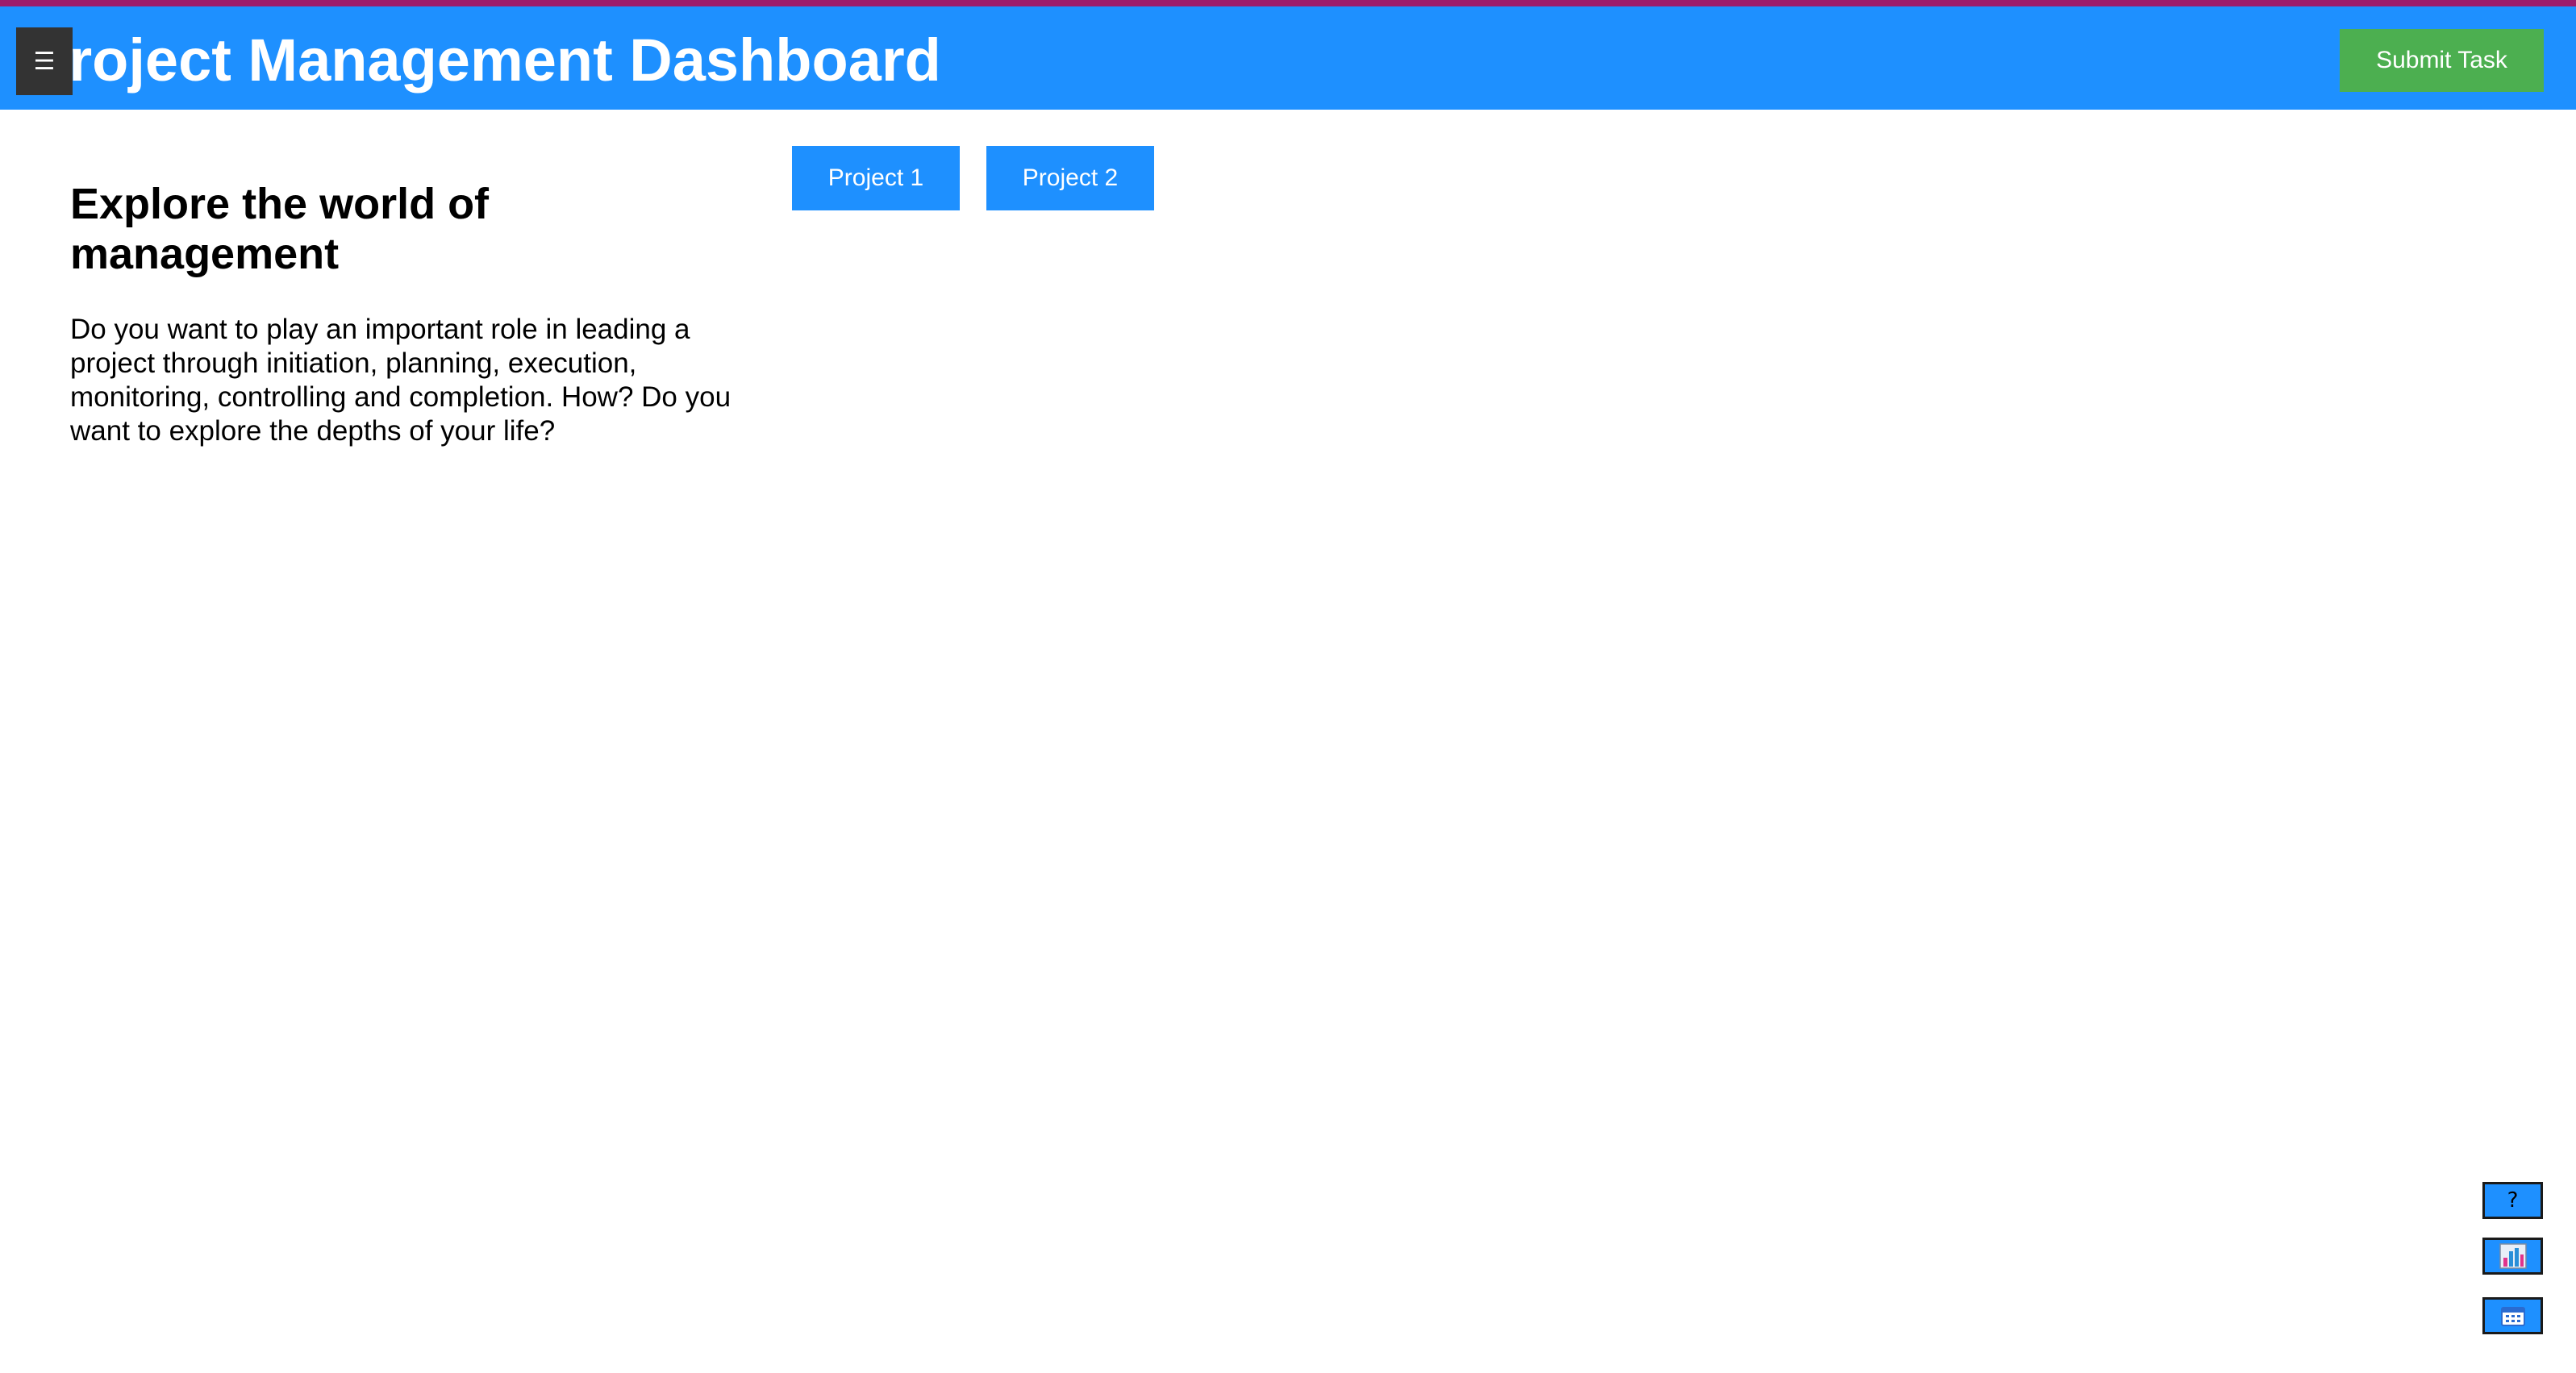 This screenshot has width=2576, height=1373. I want to click on submit-task-button: Submit Task, so click(2442, 61).